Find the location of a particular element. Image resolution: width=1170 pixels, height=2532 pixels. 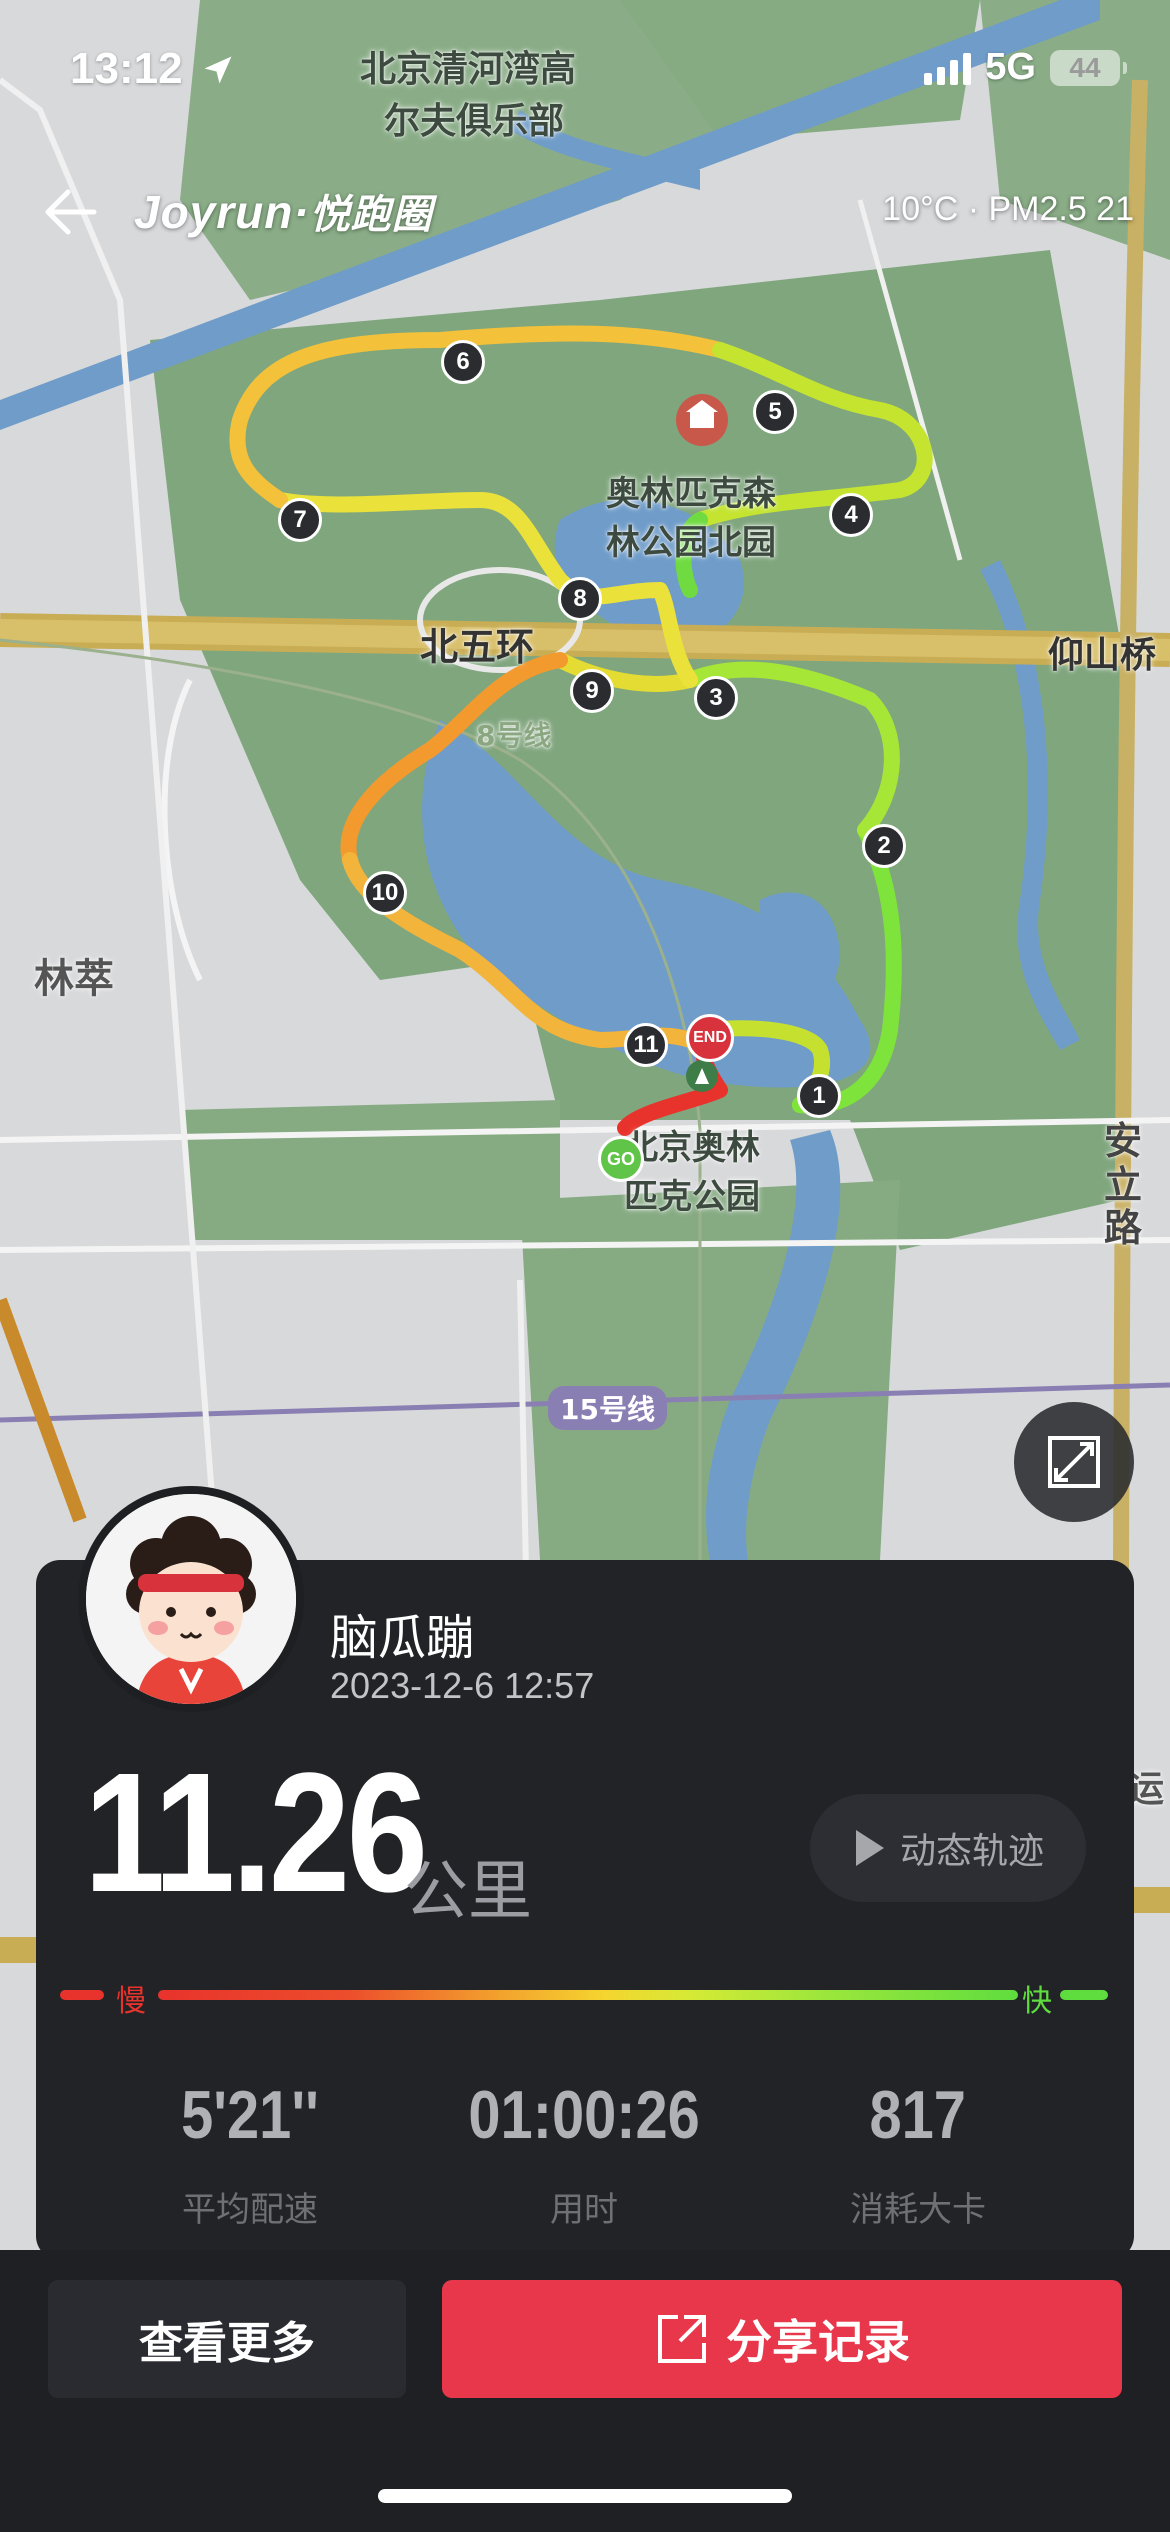

stat-label: 平均配速 is located at coordinates (250, 2210).